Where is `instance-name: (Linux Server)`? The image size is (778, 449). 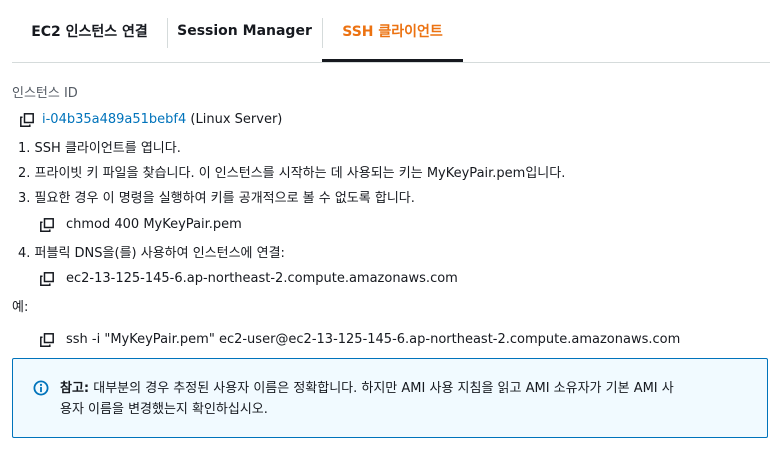 instance-name: (Linux Server) is located at coordinates (236, 119).